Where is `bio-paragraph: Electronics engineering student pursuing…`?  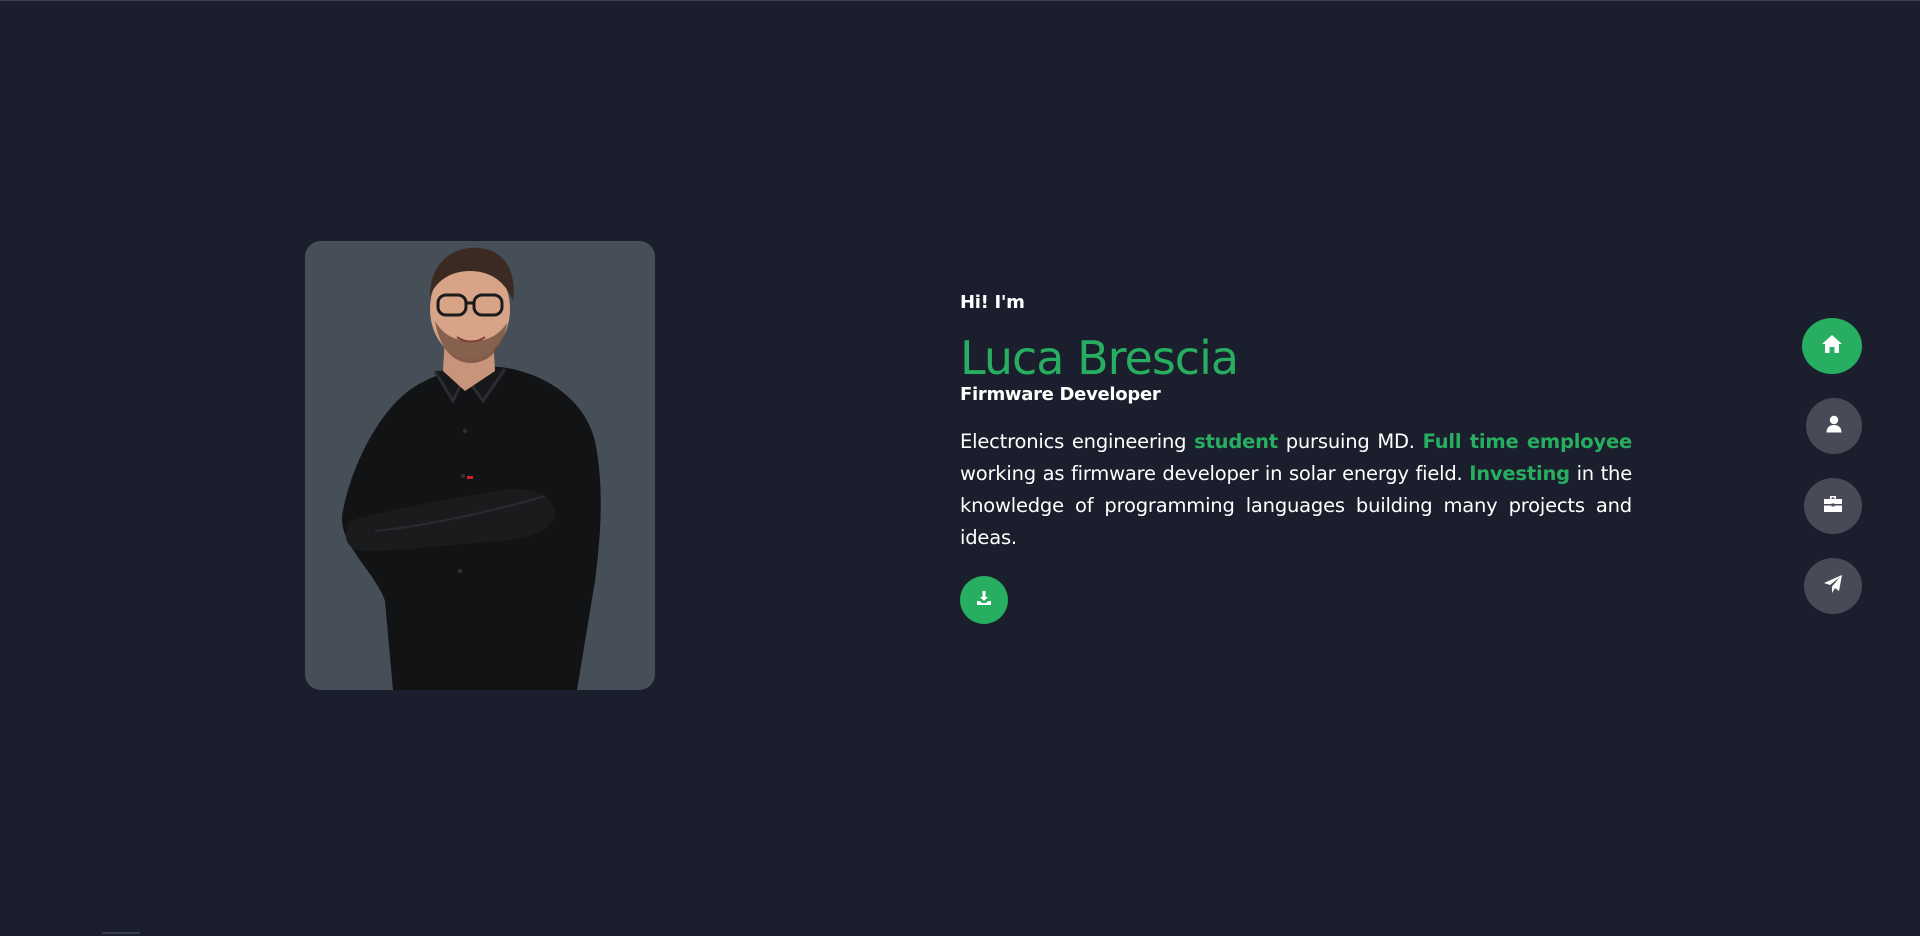
bio-paragraph: Electronics engineering student pursuing… is located at coordinates (1296, 490).